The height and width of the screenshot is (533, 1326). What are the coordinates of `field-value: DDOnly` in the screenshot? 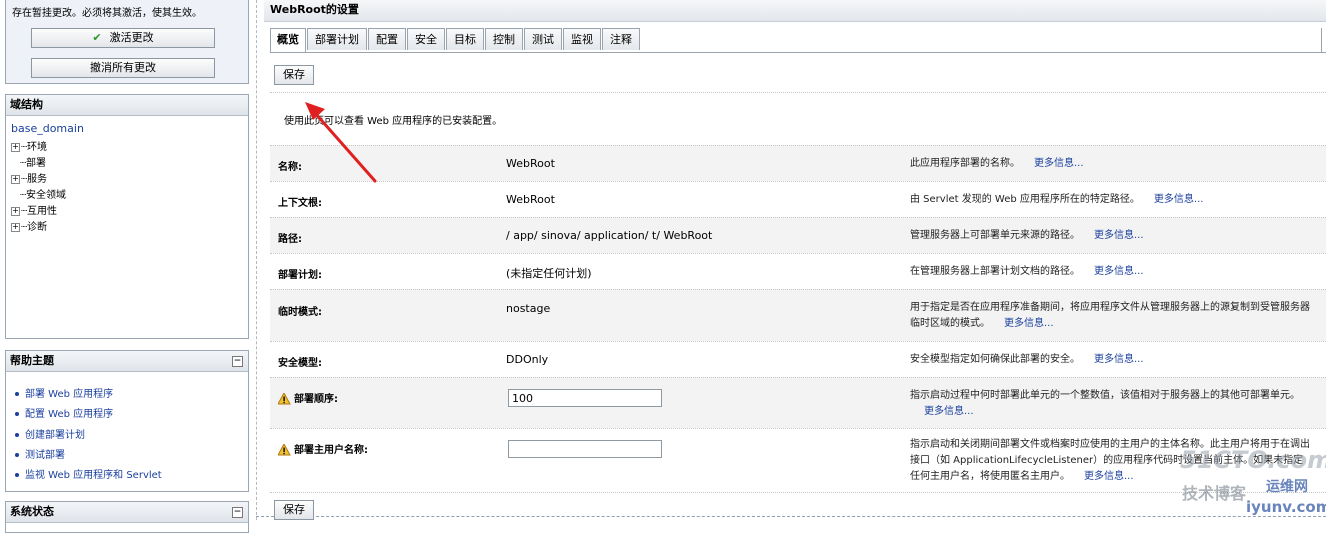 It's located at (527, 359).